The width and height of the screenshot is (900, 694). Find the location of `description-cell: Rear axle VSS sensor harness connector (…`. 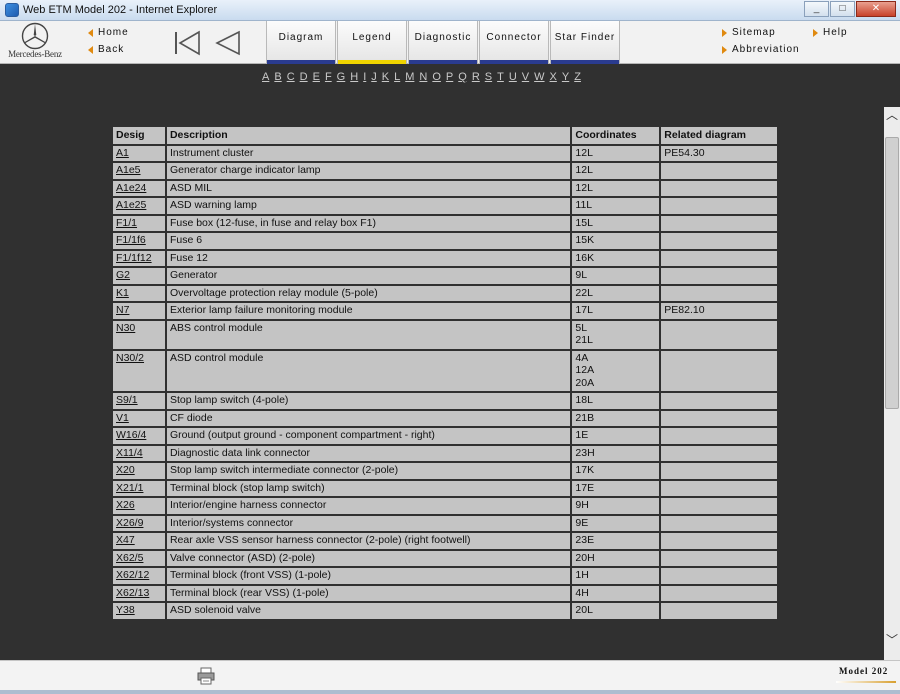

description-cell: Rear axle VSS sensor harness connector (… is located at coordinates (368, 541).